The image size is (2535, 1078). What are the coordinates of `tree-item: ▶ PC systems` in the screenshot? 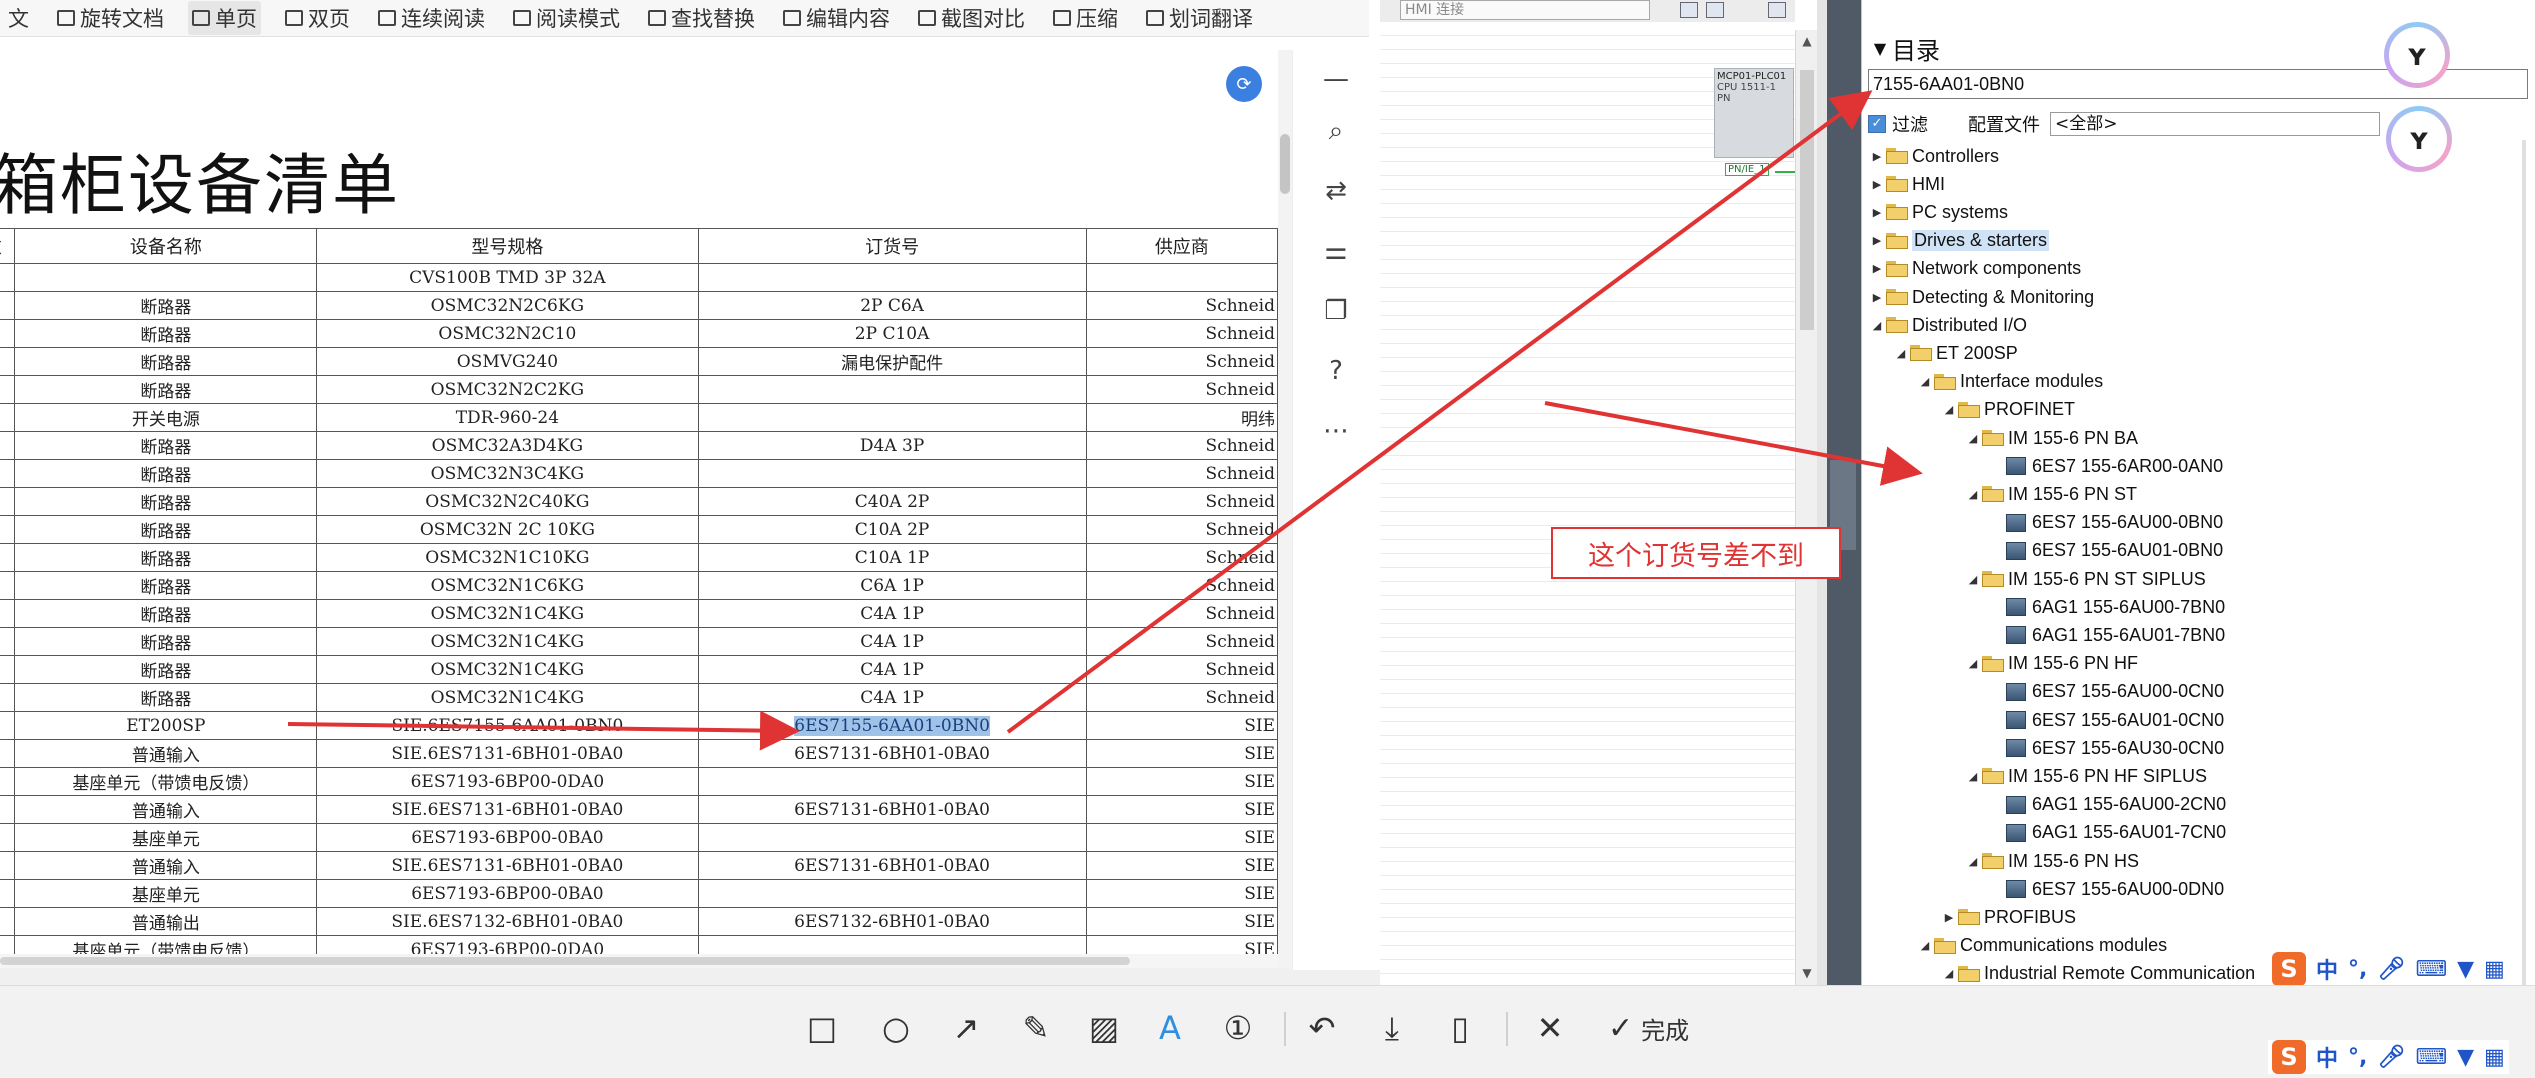 It's located at (1939, 212).